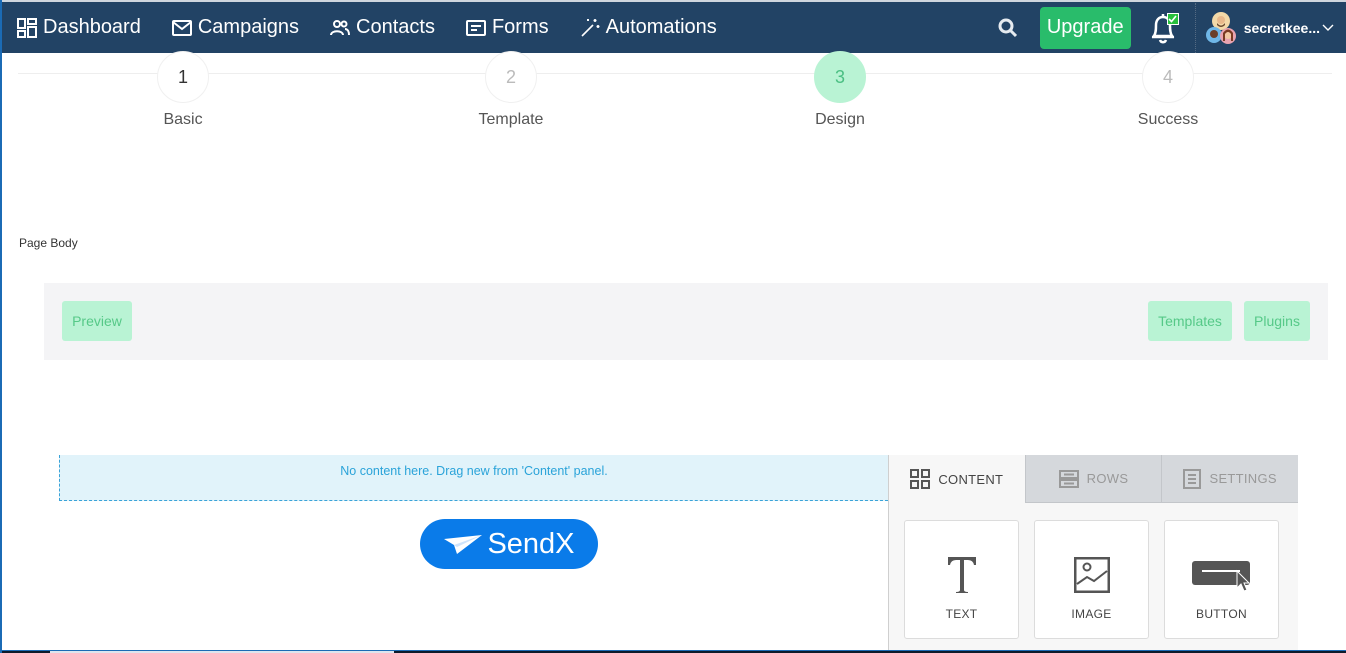 The height and width of the screenshot is (653, 1346). I want to click on content-blocks: TEXT IMAGE BUTTON, so click(1093, 571).